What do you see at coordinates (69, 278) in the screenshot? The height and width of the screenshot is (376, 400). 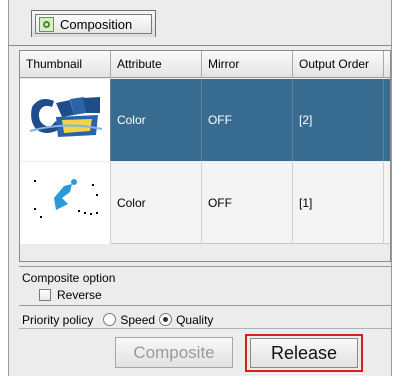 I see `composite-option-title: Composite option` at bounding box center [69, 278].